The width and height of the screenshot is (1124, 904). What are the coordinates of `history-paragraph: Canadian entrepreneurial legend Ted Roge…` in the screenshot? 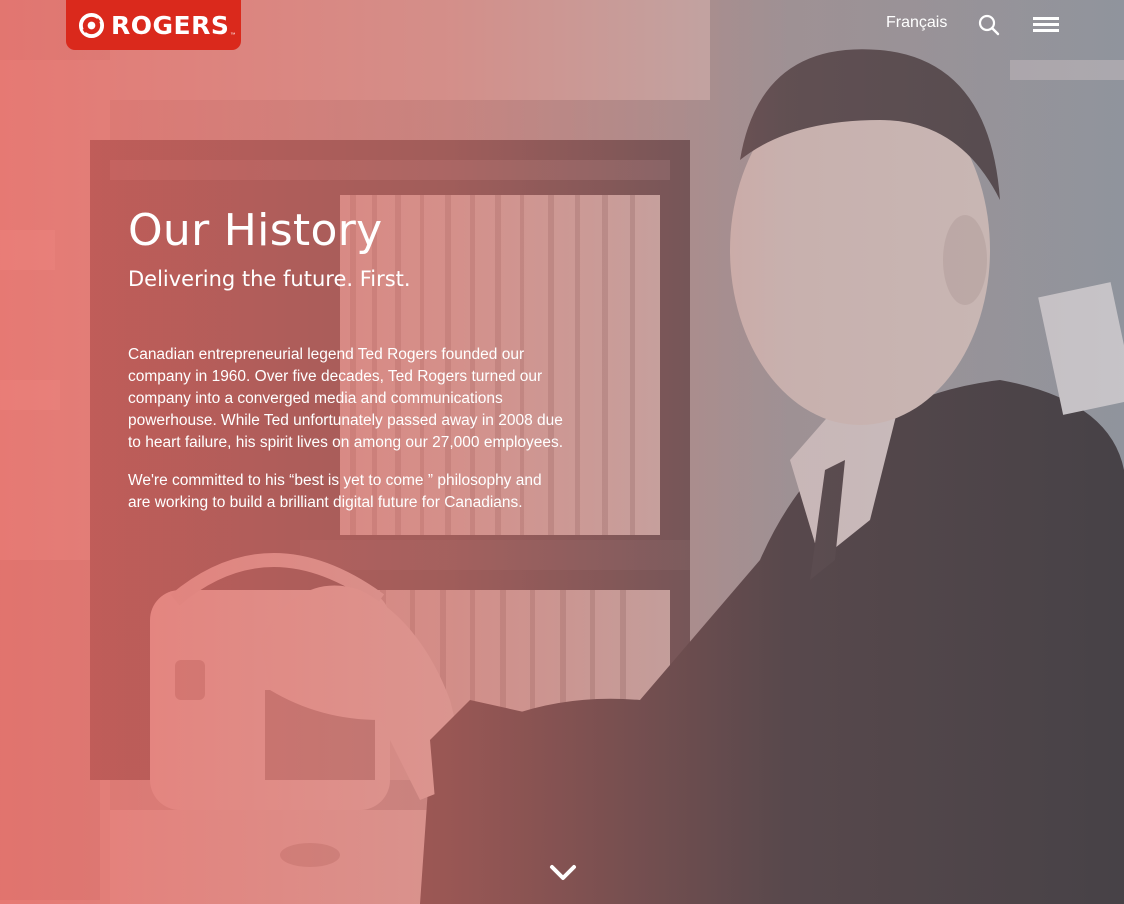 It's located at (346, 398).